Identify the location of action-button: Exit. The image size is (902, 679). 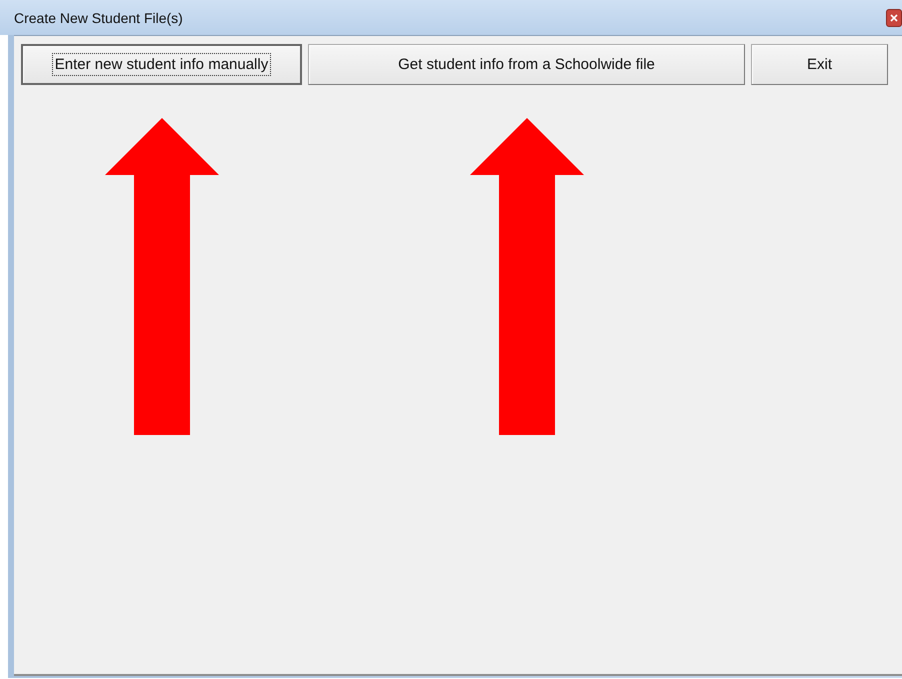
(819, 64).